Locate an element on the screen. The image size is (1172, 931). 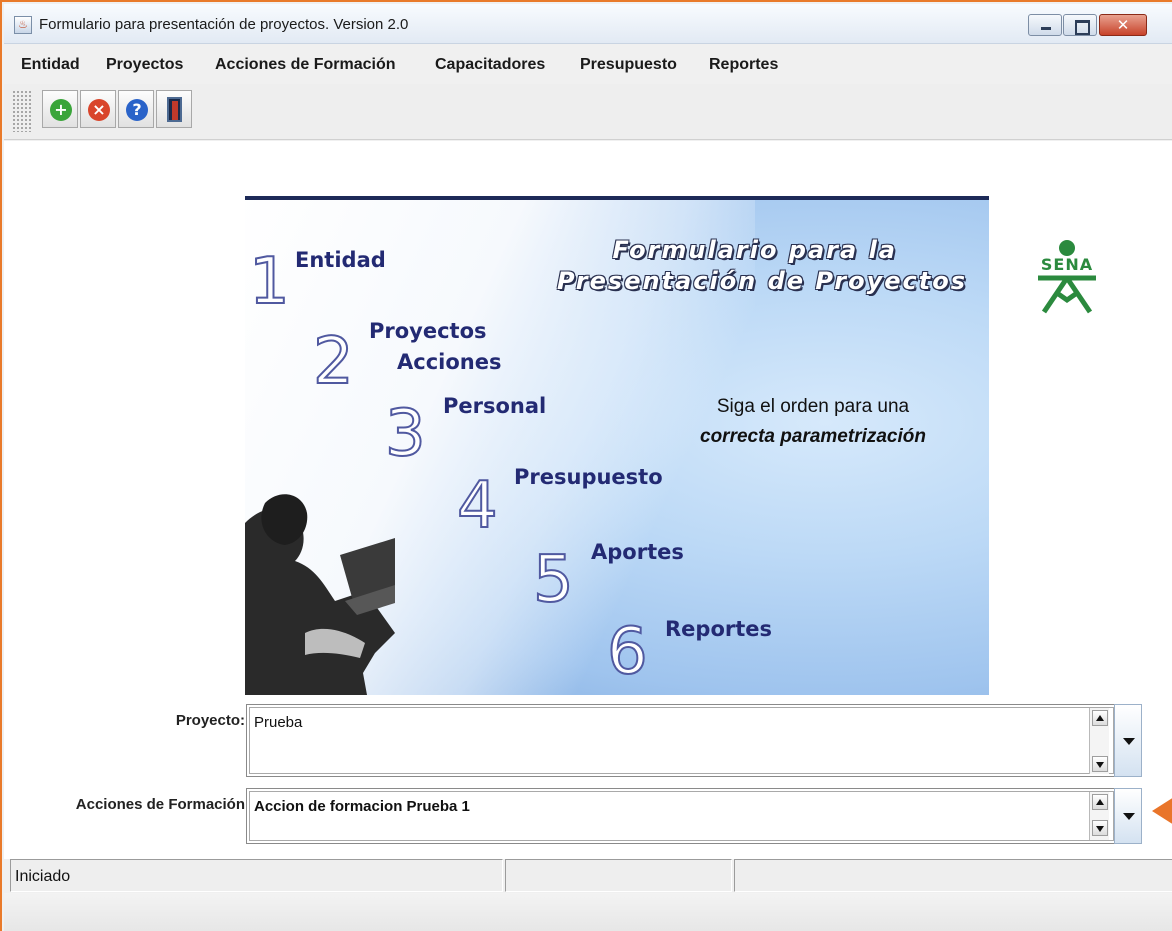
step-number-2: 2 is located at coordinates (333, 362).